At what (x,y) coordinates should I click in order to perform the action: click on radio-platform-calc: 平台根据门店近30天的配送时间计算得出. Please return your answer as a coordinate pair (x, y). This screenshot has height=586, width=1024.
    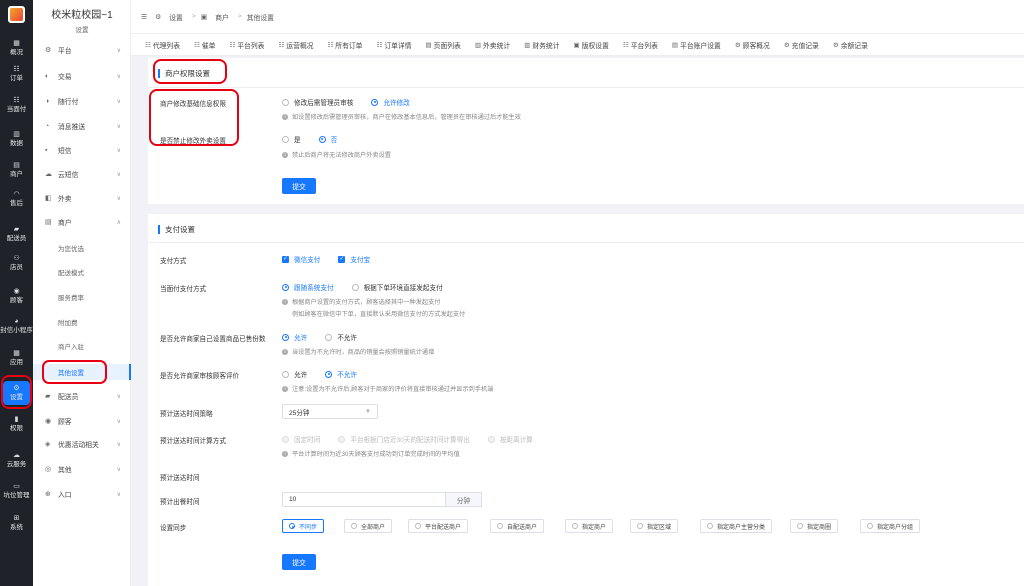
    Looking at the image, I should click on (404, 439).